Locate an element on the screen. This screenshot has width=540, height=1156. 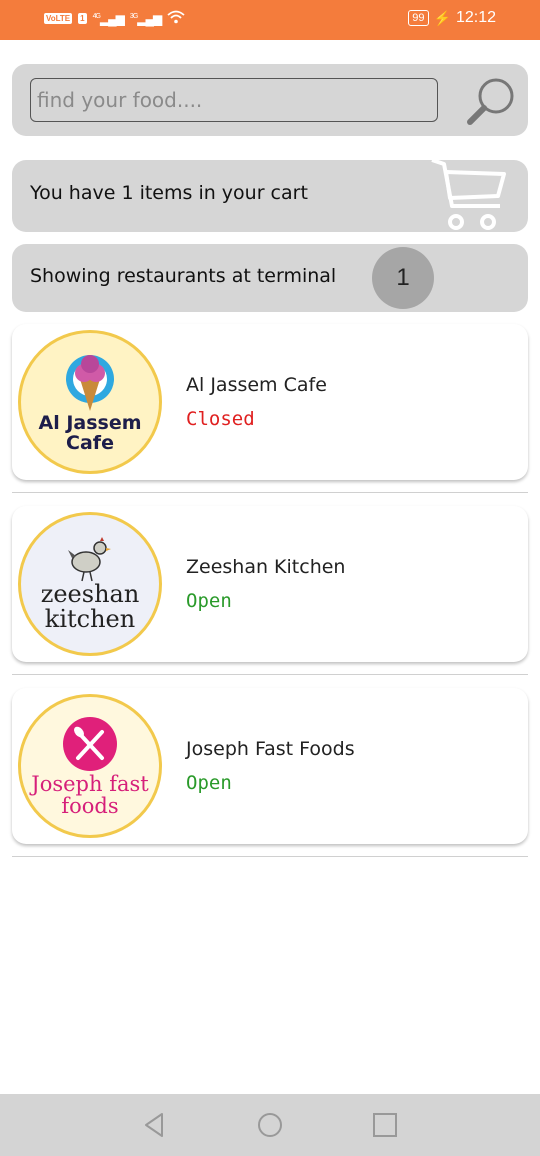
restaurant-name: Zeeshan Kitchen is located at coordinates (266, 567).